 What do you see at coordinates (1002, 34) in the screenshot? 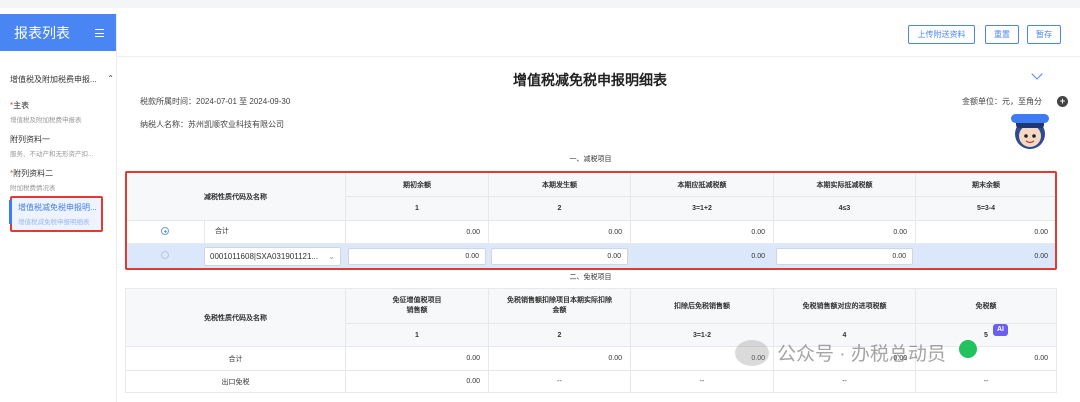
I see `reset-button: 重置` at bounding box center [1002, 34].